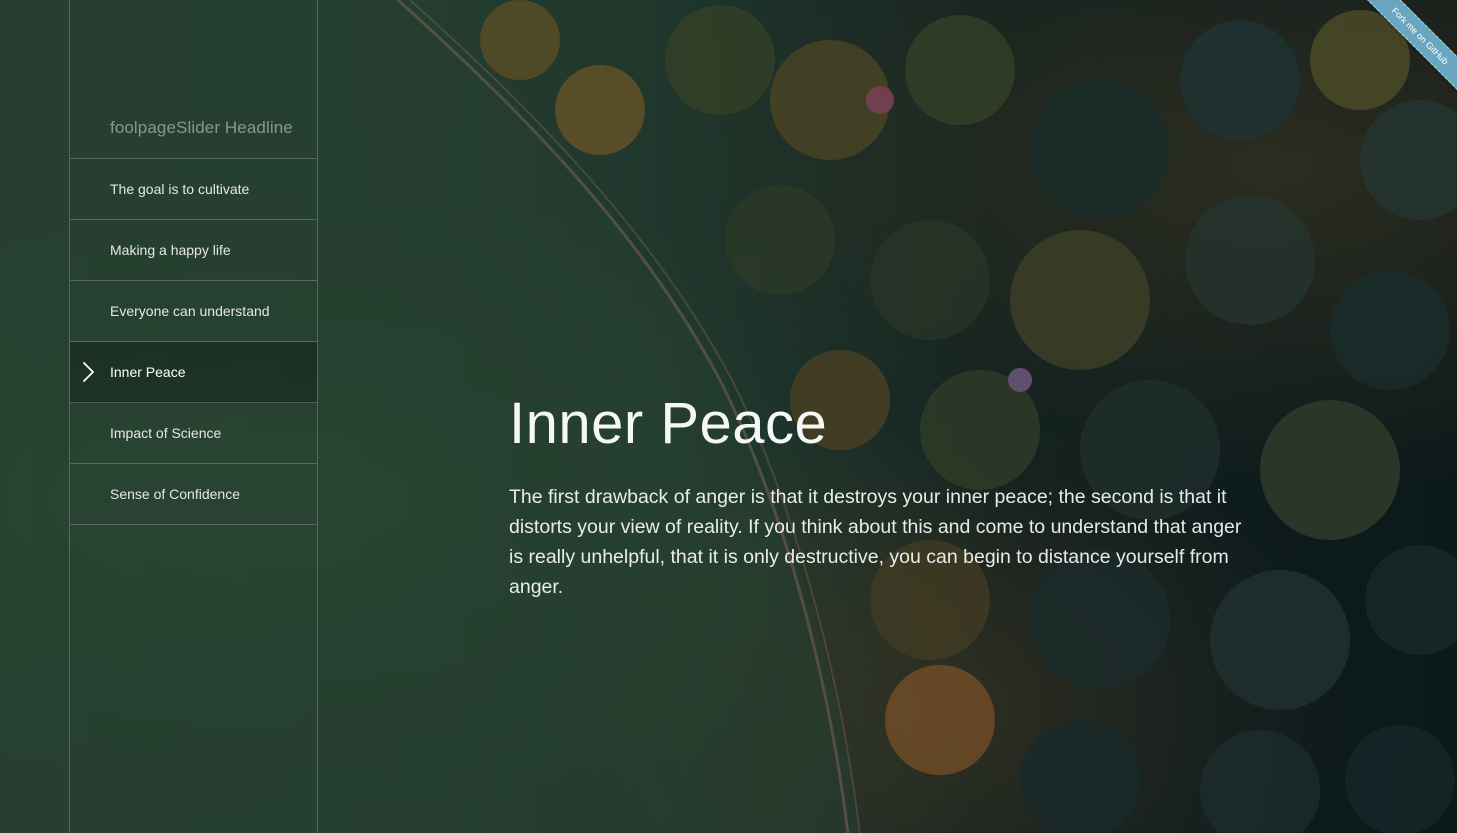  I want to click on nav-item-happy-life: Making a happy life, so click(193, 250).